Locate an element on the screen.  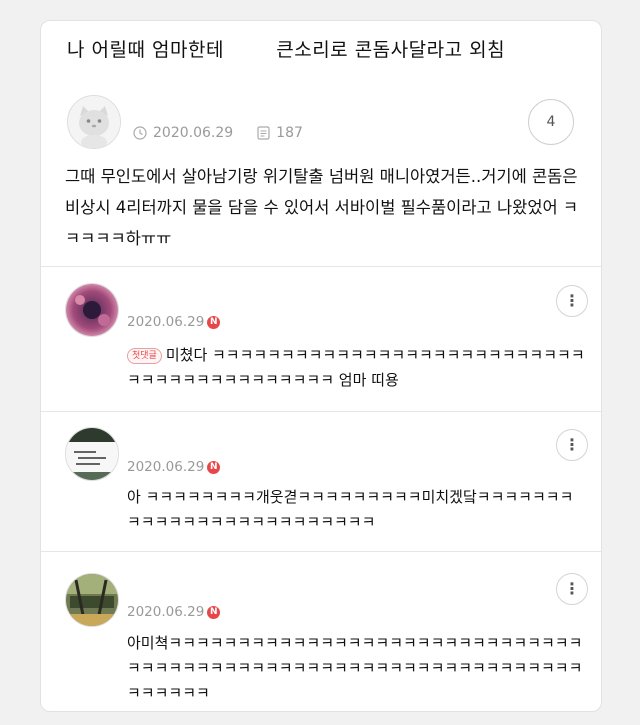
cat-avatar-icon is located at coordinates (94, 122).